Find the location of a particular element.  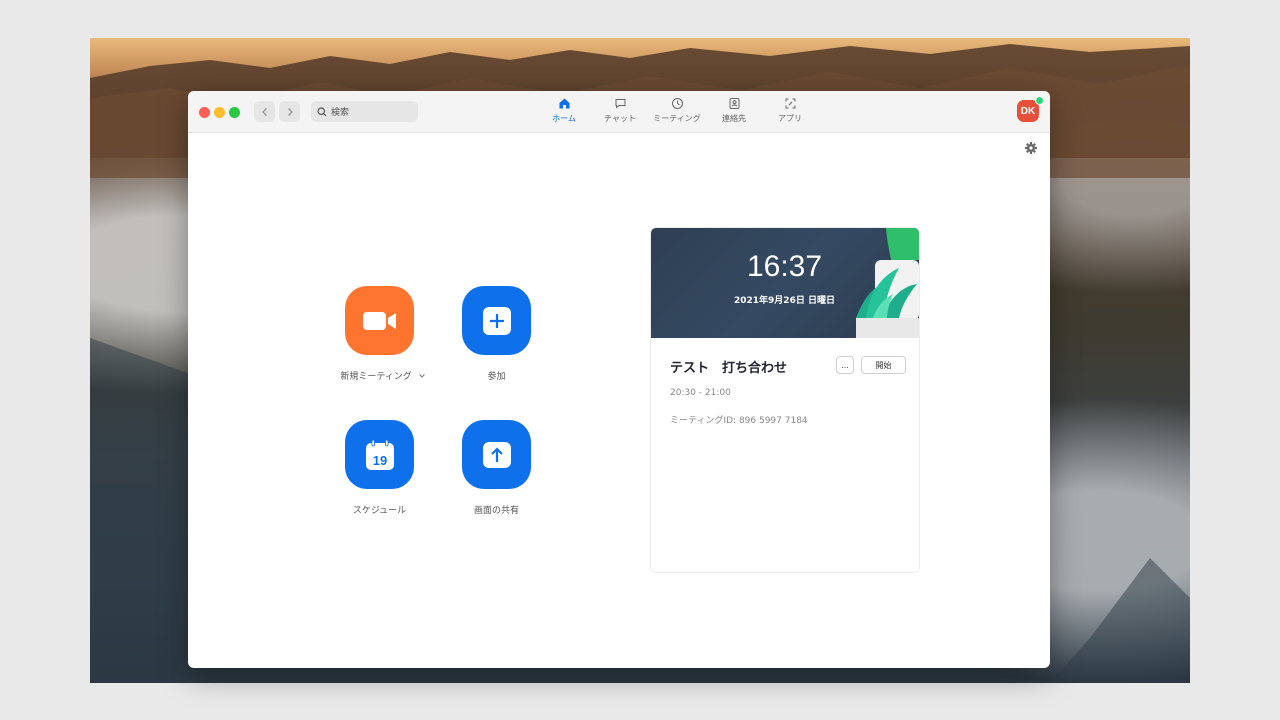

clock-icon is located at coordinates (677, 103).